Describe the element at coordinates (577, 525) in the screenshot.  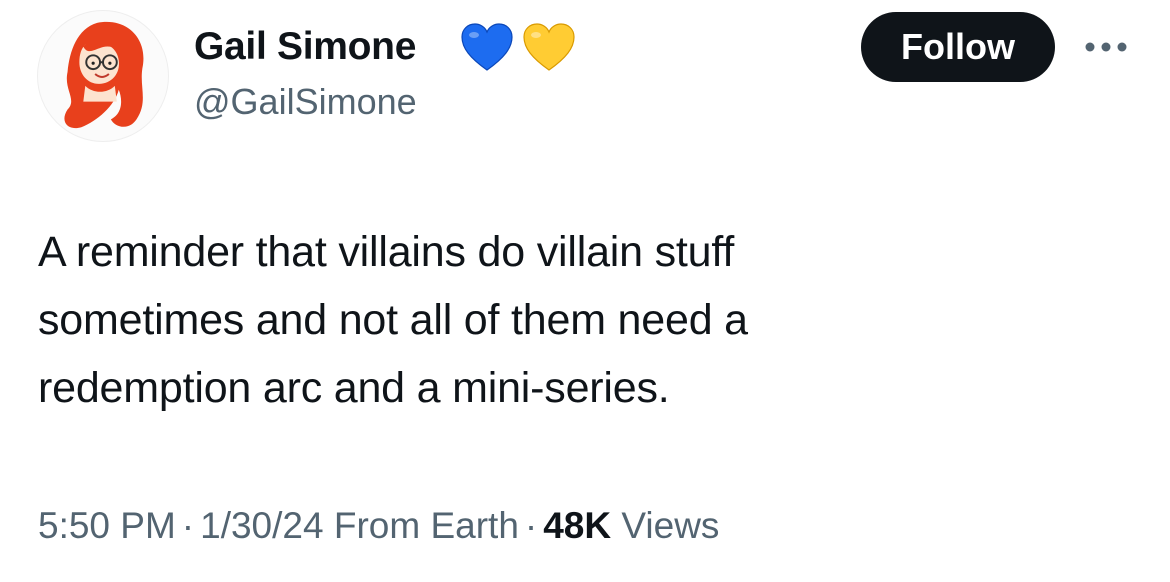
I see `views-count: 48K` at that location.